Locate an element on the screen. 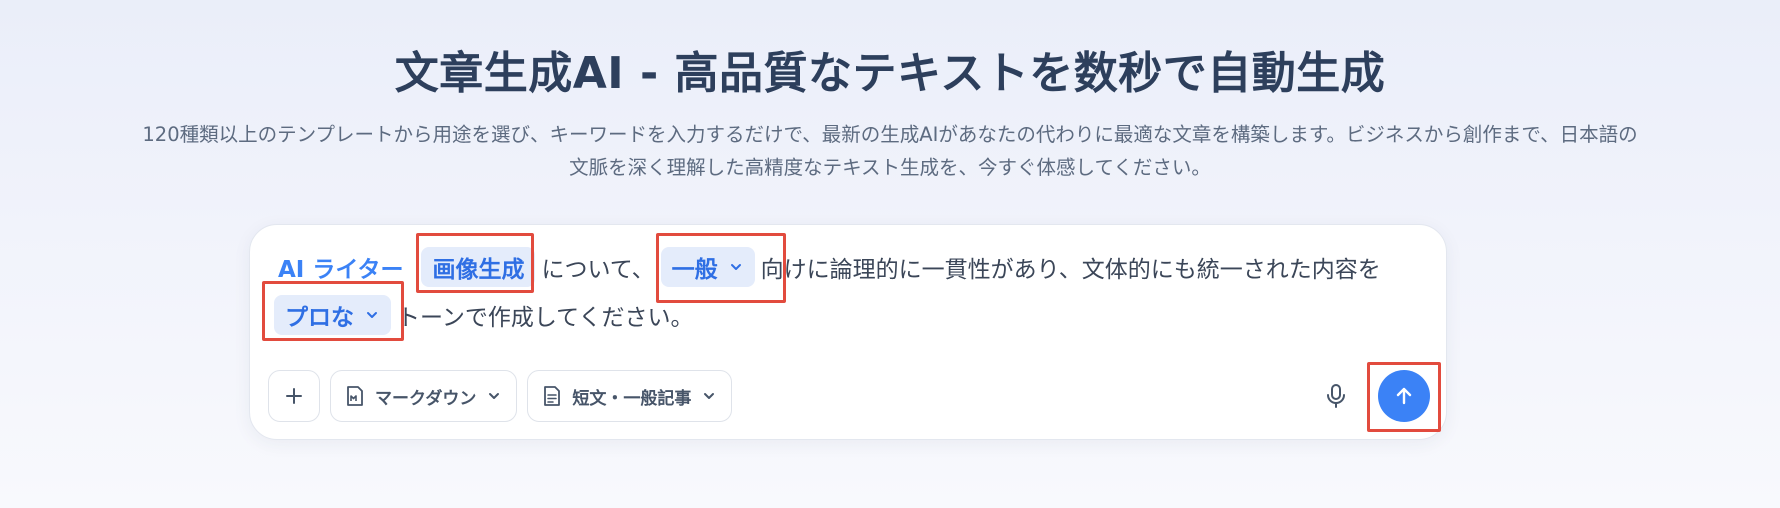 The width and height of the screenshot is (1780, 508). prompt-text-3: トーンで作成してください。 is located at coordinates (545, 318).